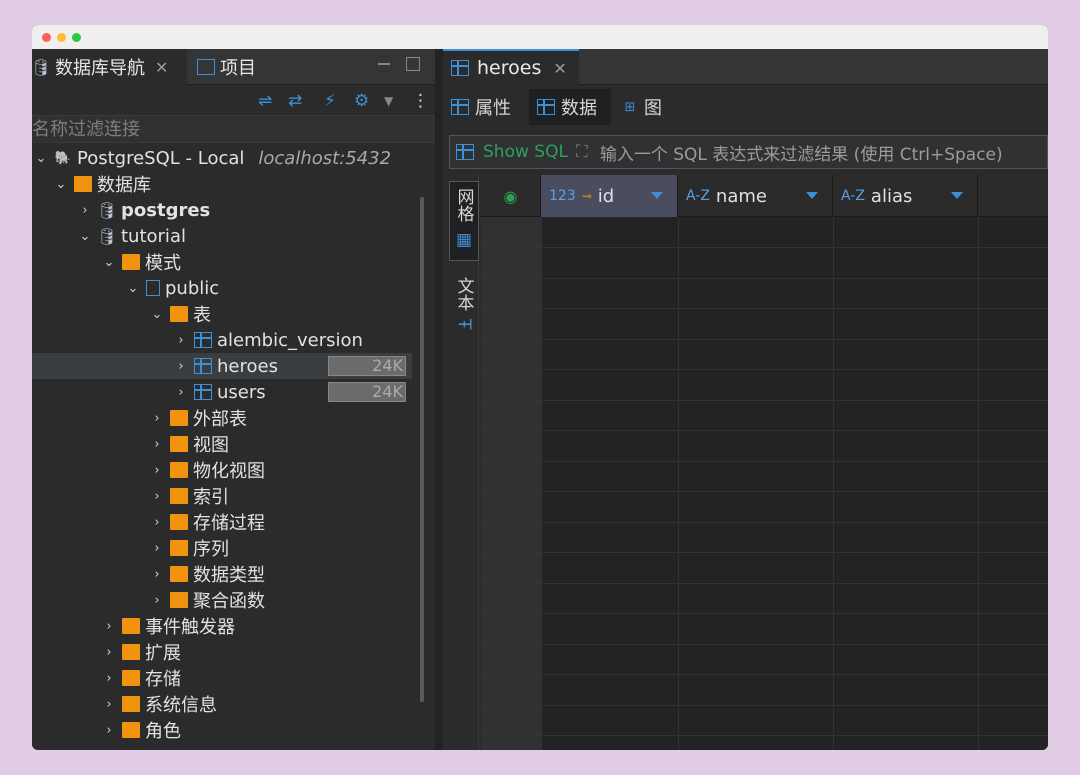  I want to click on tree-item-event-triggers: › 事件触发器, so click(222, 626).